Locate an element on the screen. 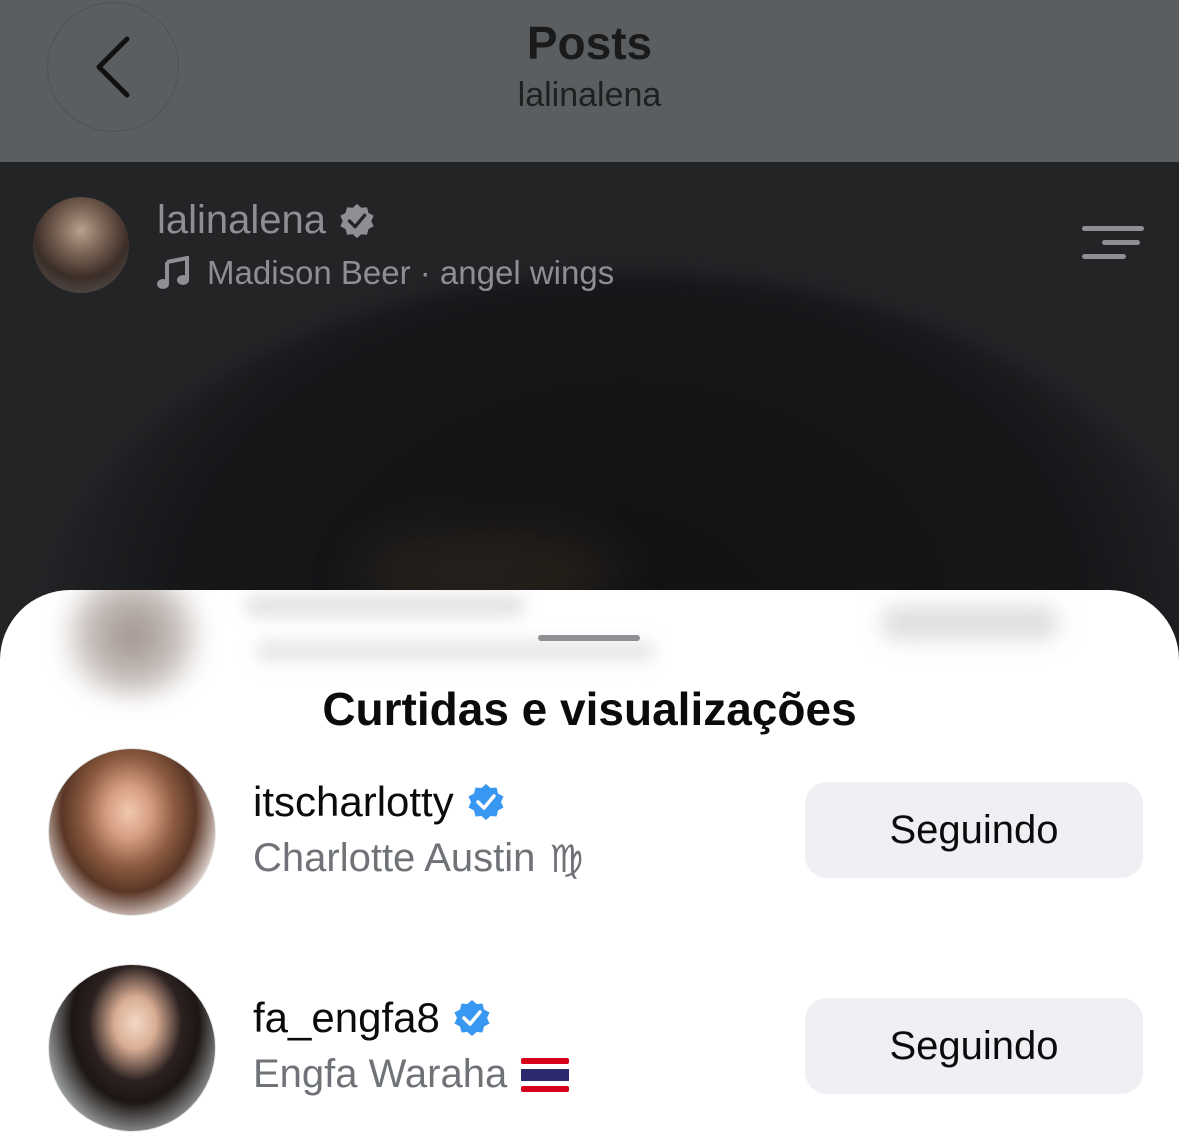  top-navigation-bar: Posts lalinalena is located at coordinates (589, 81).